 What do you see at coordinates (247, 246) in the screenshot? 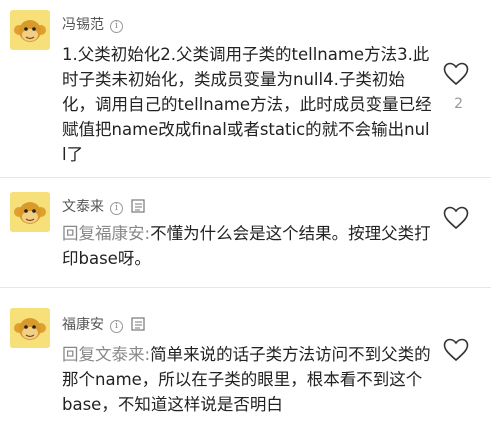
I see `comment-text: 回复福康安:不懂为什么会是这个结果。按理父类打印base呀。` at bounding box center [247, 246].